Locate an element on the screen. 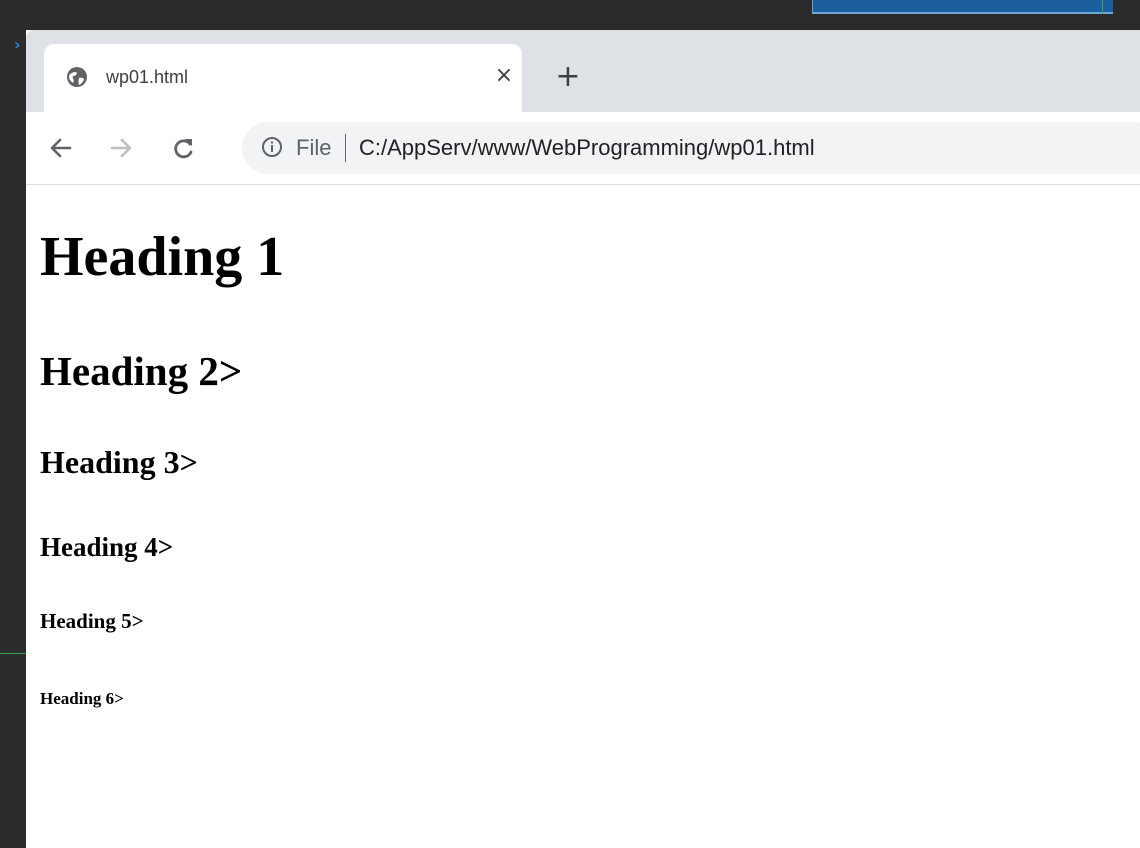  selection-guide-line-left is located at coordinates (13, 653).